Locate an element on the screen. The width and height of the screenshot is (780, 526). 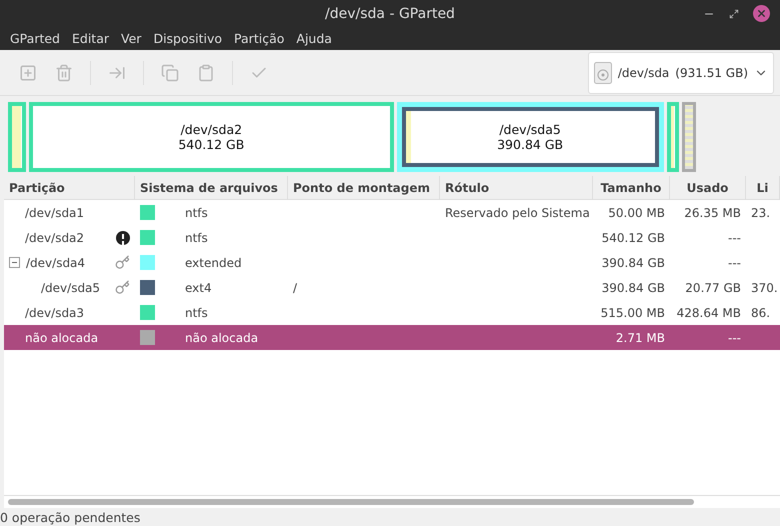
partition-size: 540.12 GB is located at coordinates (211, 144).